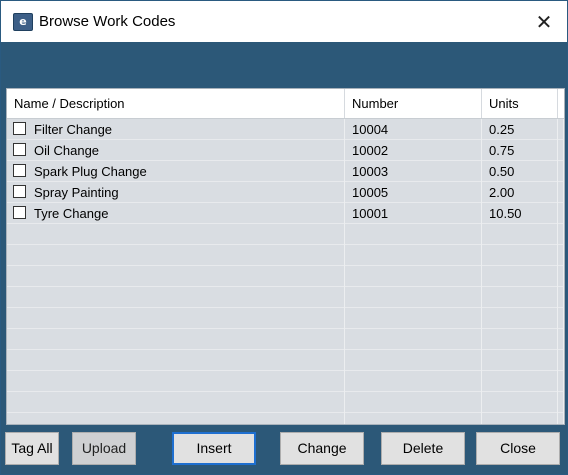 The width and height of the screenshot is (568, 475). Describe the element at coordinates (520, 129) in the screenshot. I see `cell-units: 0.25` at that location.